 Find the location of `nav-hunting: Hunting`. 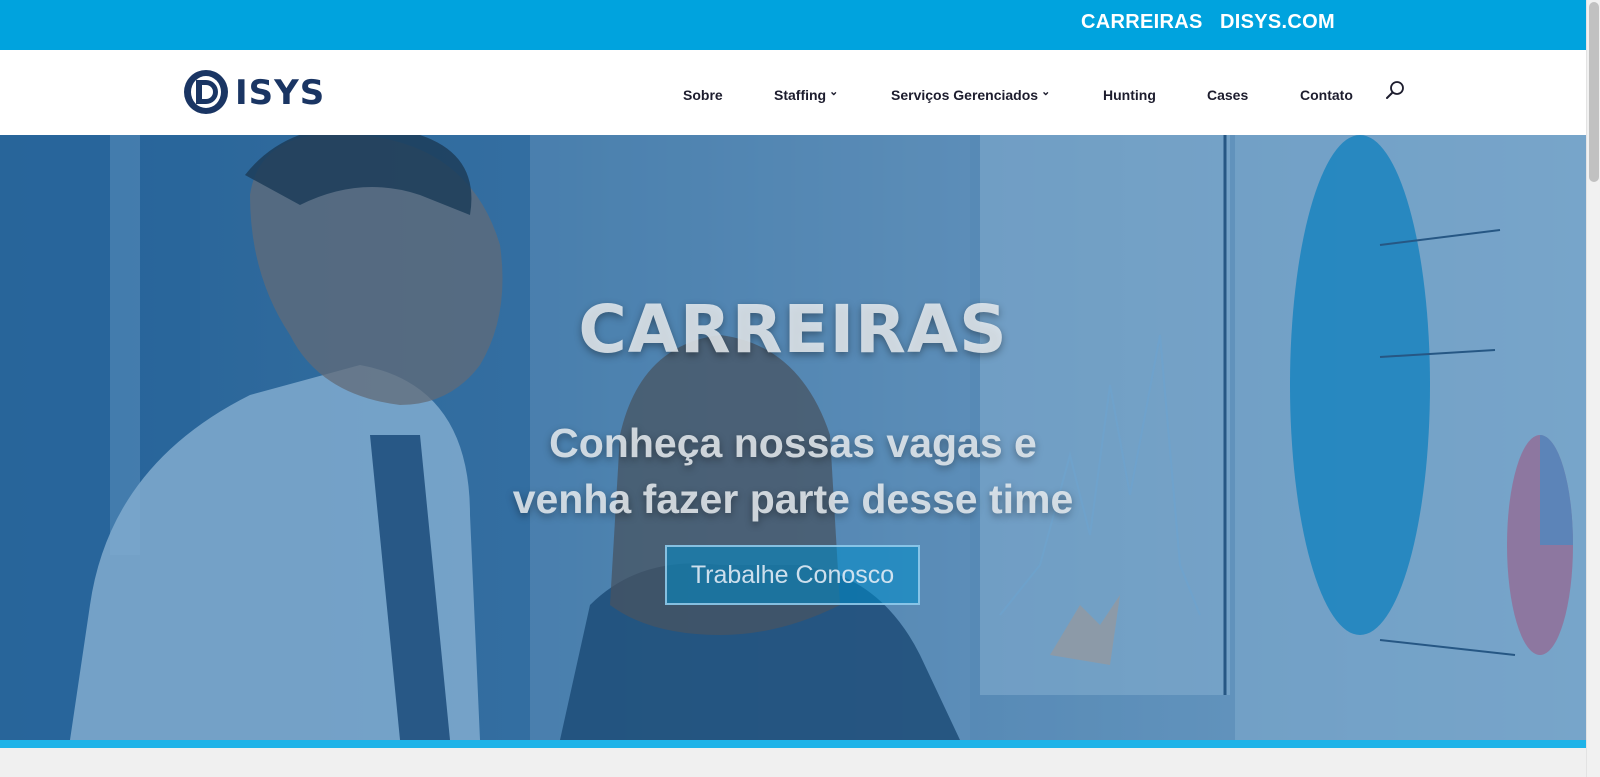

nav-hunting: Hunting is located at coordinates (1129, 95).